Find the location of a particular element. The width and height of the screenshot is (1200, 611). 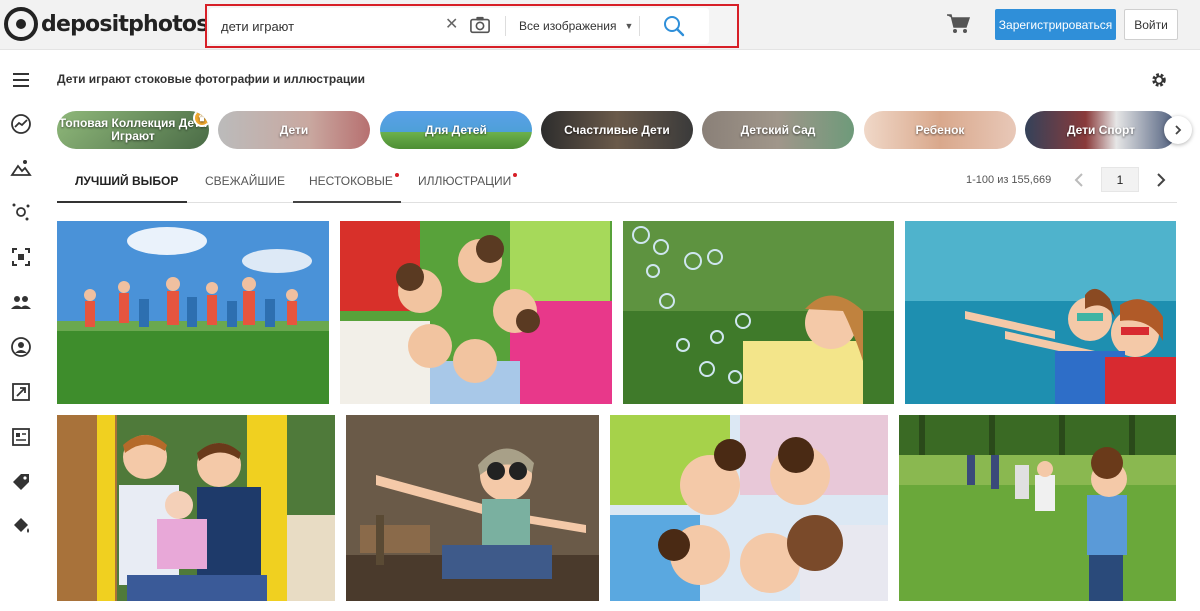

collection-chip: Для Детей is located at coordinates (456, 130).